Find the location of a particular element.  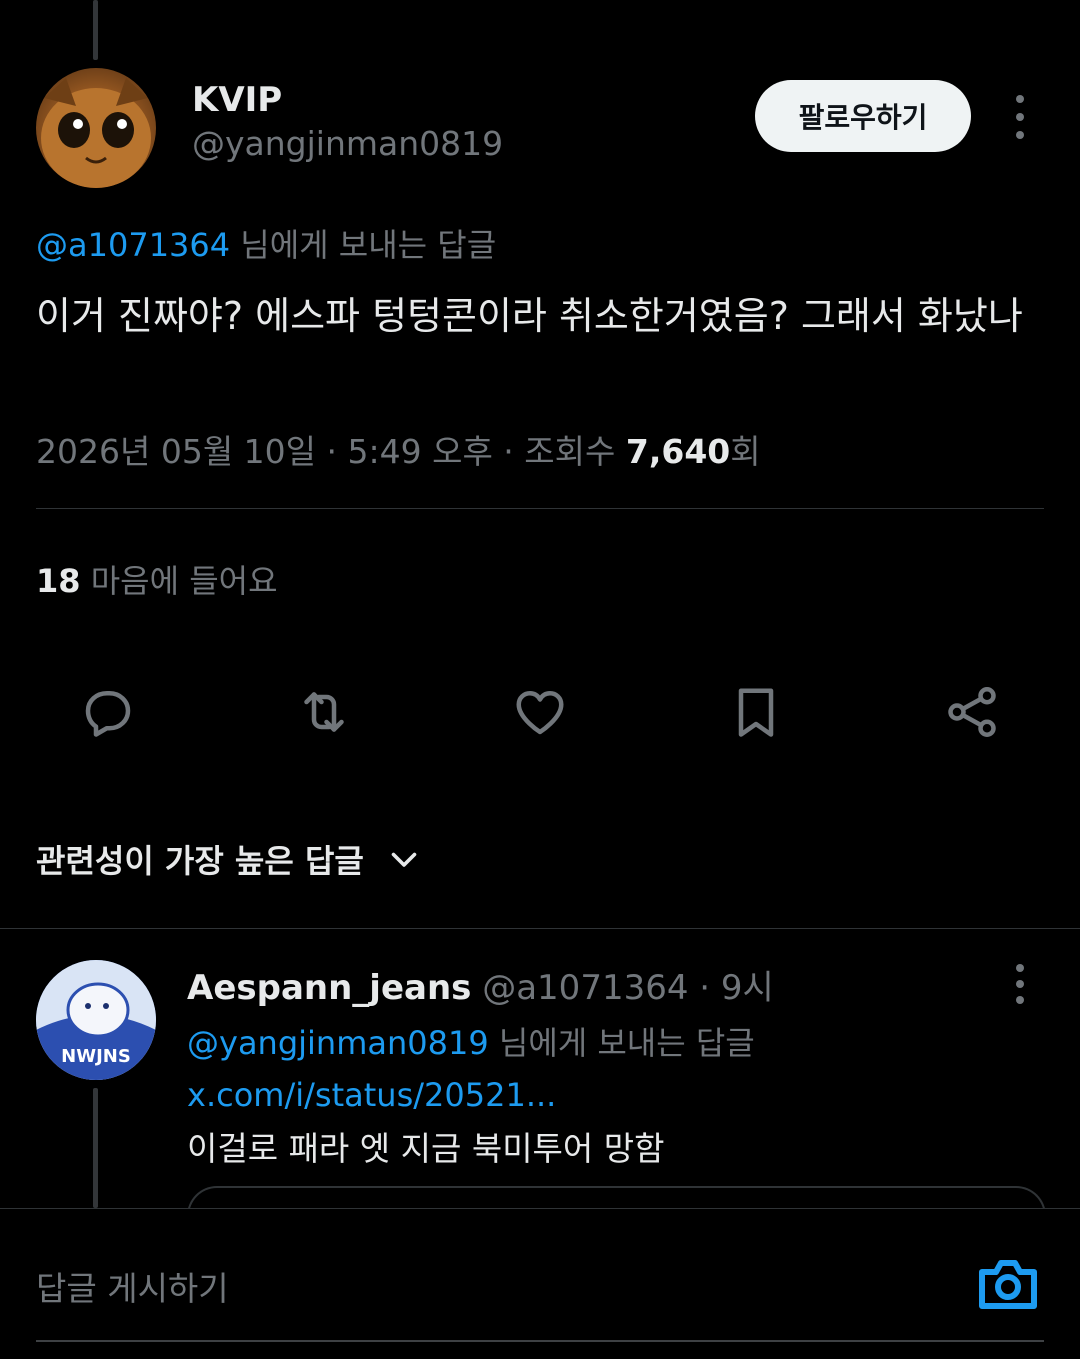

bookmark-icon is located at coordinates (756, 712).